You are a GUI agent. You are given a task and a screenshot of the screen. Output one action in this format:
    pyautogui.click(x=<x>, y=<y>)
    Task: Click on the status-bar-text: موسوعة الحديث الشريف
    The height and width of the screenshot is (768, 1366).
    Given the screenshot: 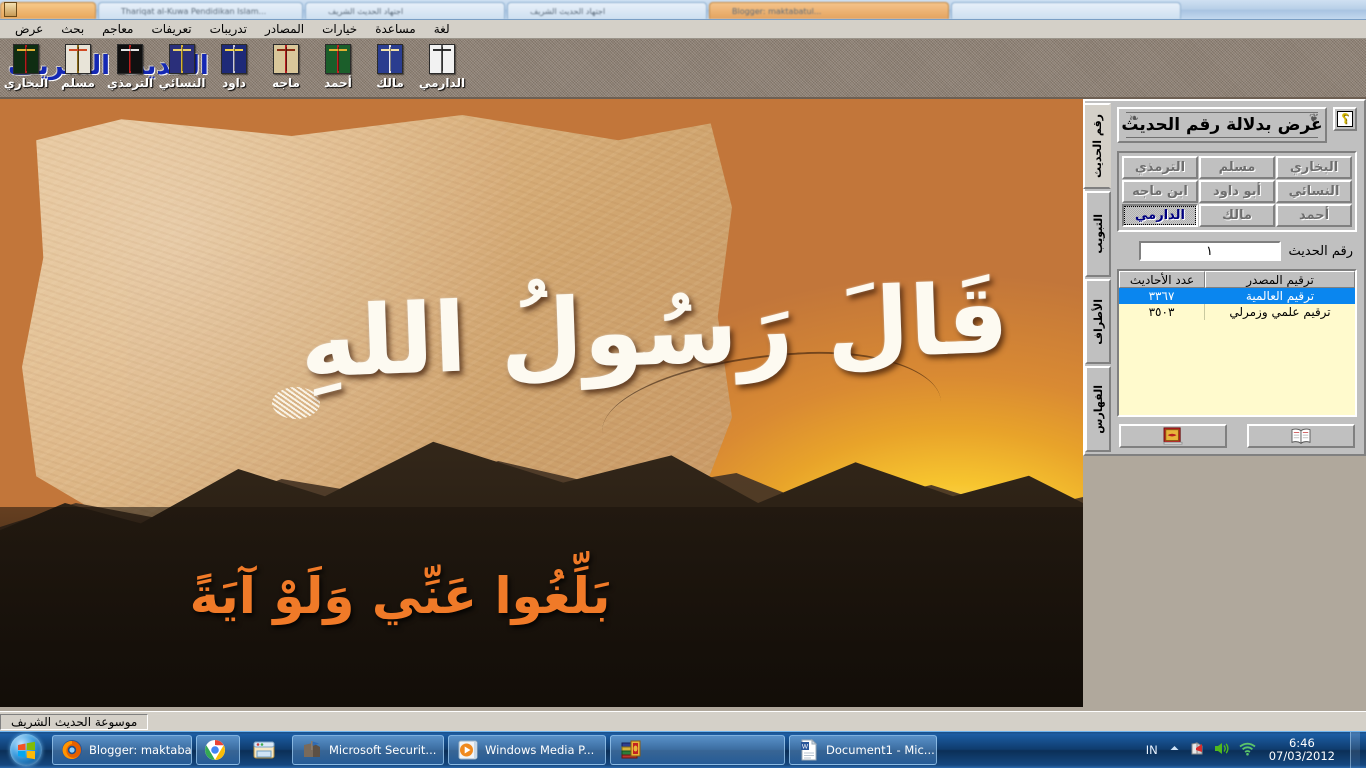 What is the action you would take?
    pyautogui.click(x=74, y=721)
    